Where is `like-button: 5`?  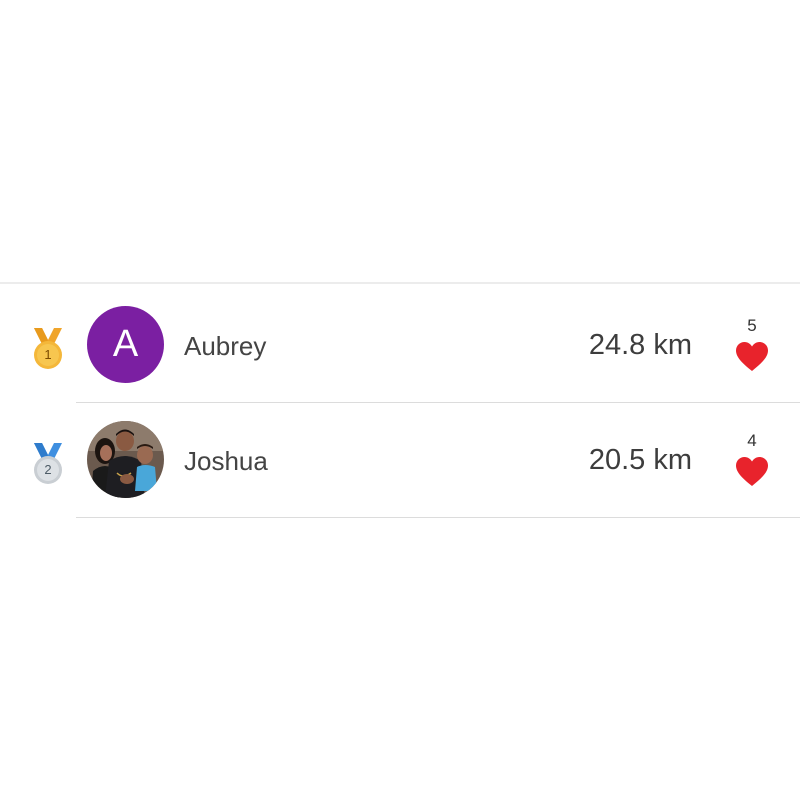
like-button: 5 is located at coordinates (752, 347).